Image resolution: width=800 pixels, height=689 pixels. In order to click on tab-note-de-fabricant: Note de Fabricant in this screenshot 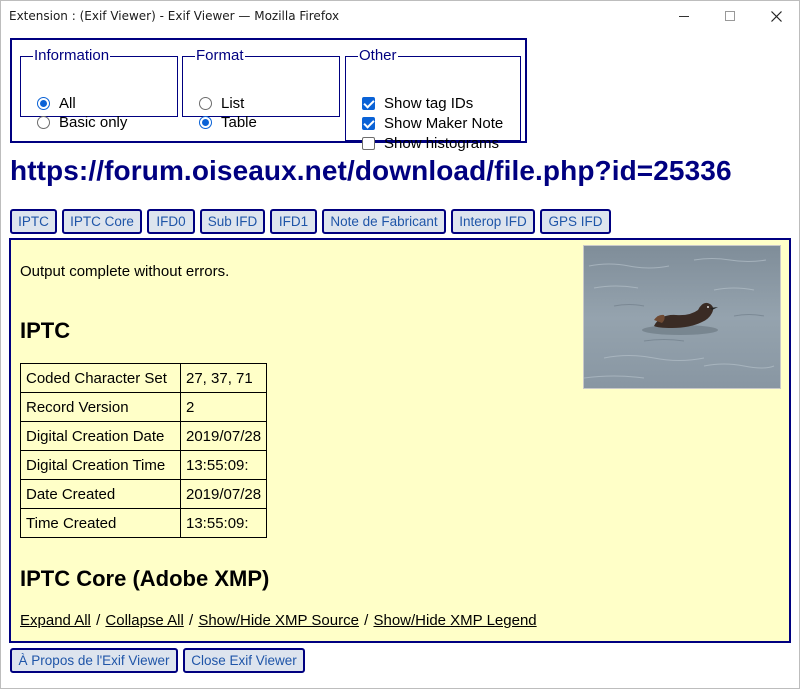, I will do `click(384, 221)`.